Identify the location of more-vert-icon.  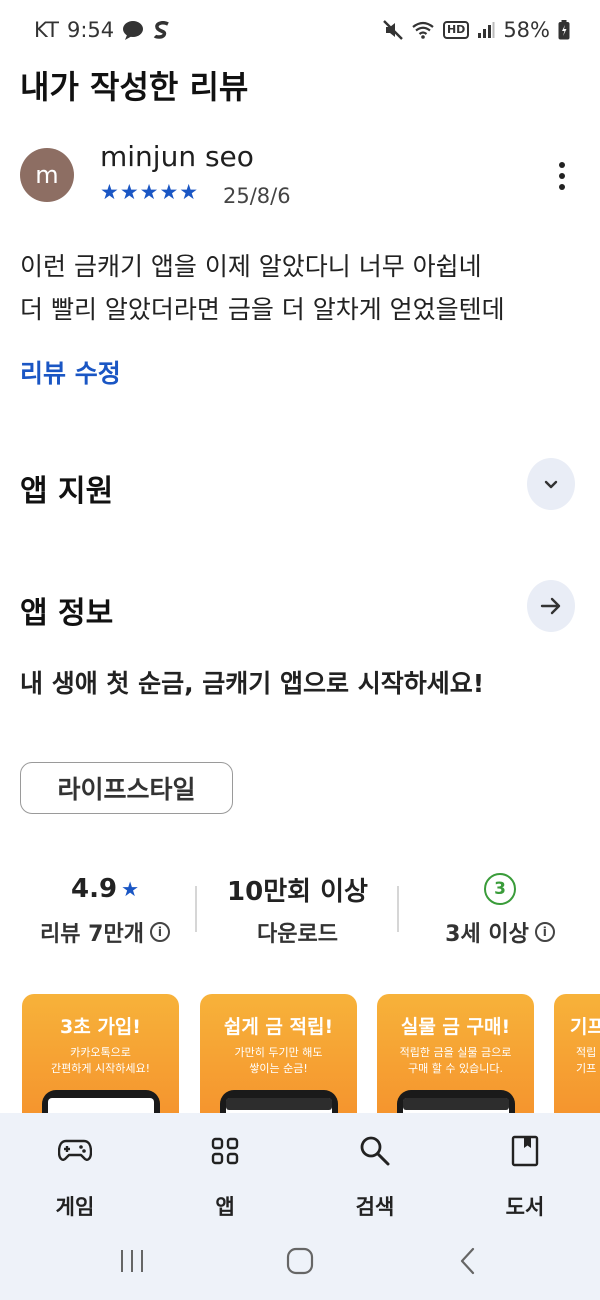
(562, 176).